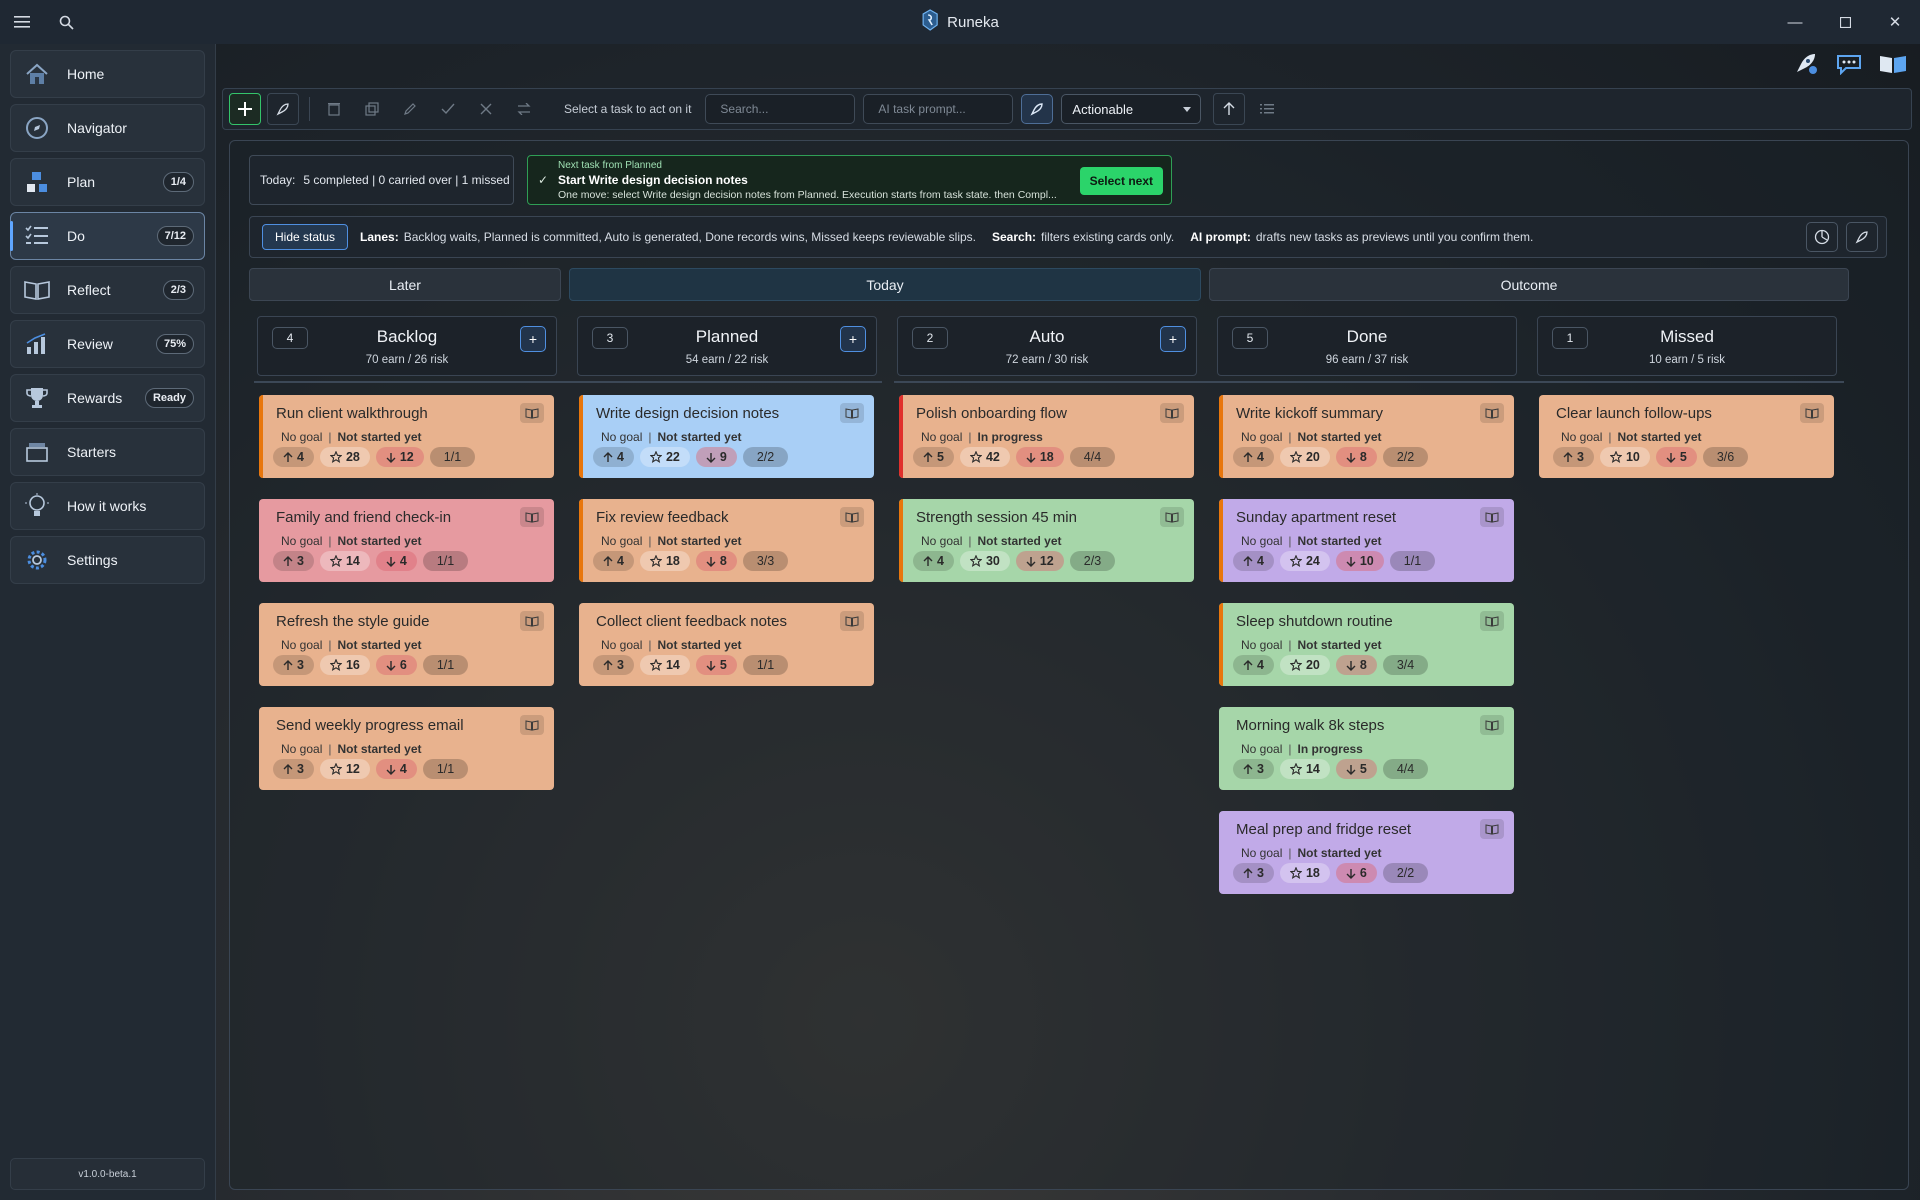 The image size is (1920, 1200). What do you see at coordinates (107, 560) in the screenshot?
I see `sidebar-item-settings: Settings` at bounding box center [107, 560].